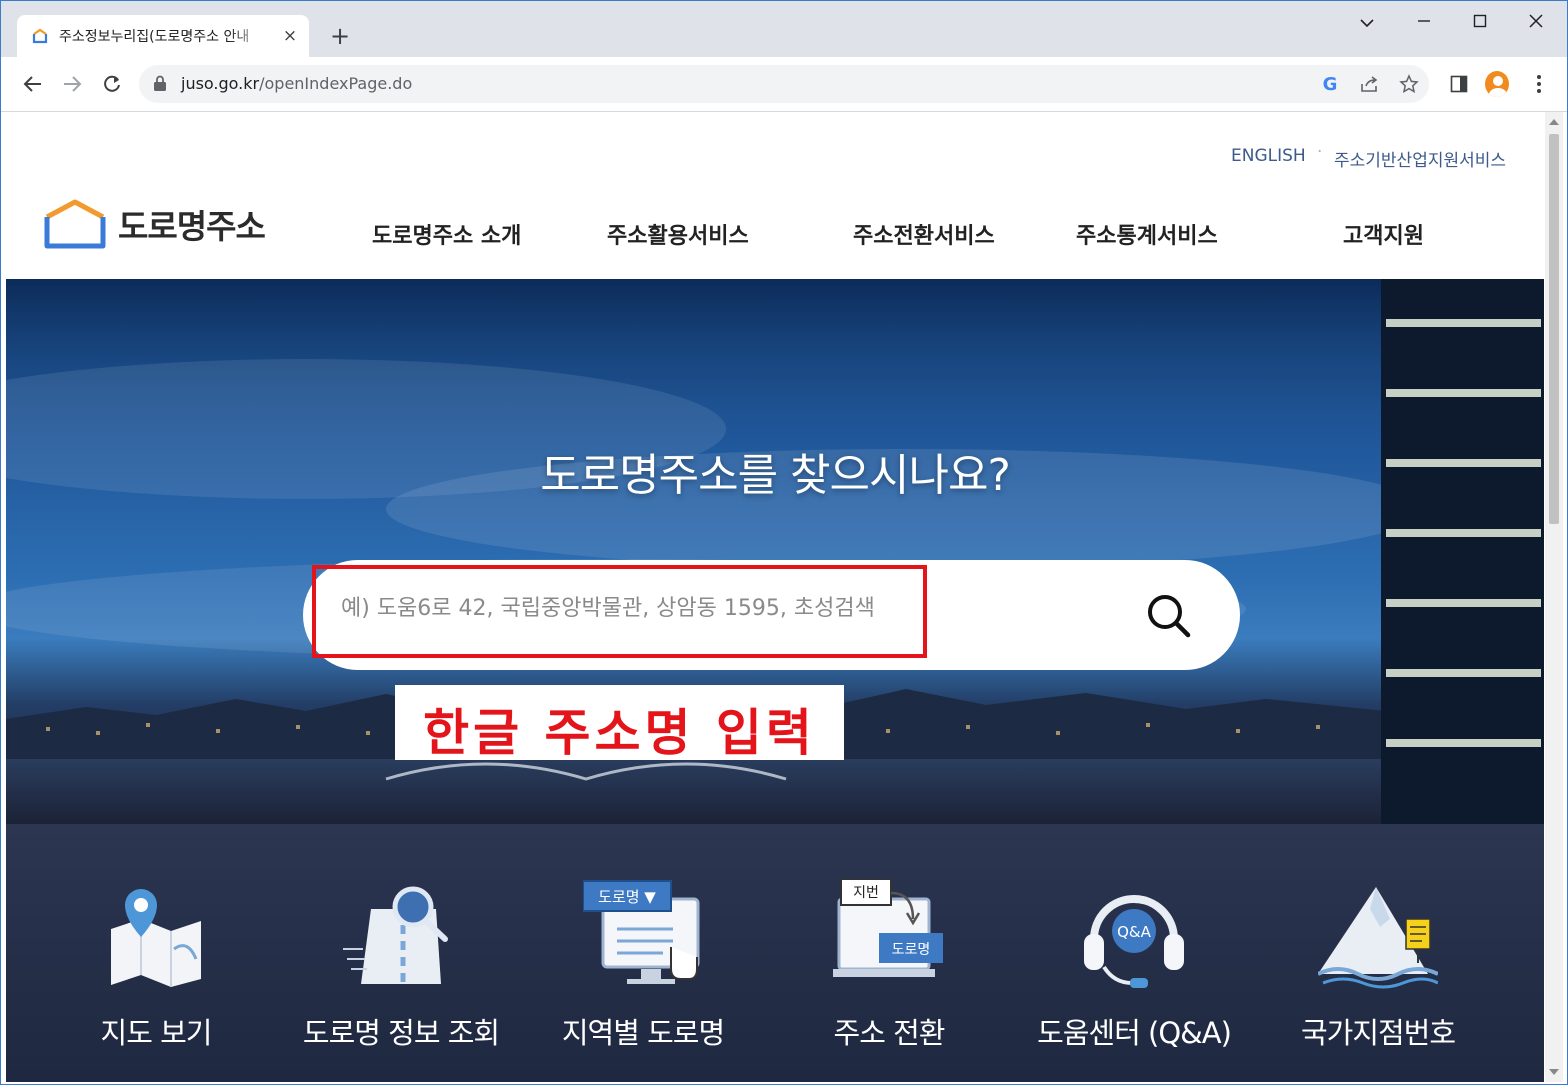 This screenshot has width=1568, height=1085. I want to click on reload-icon, so click(112, 84).